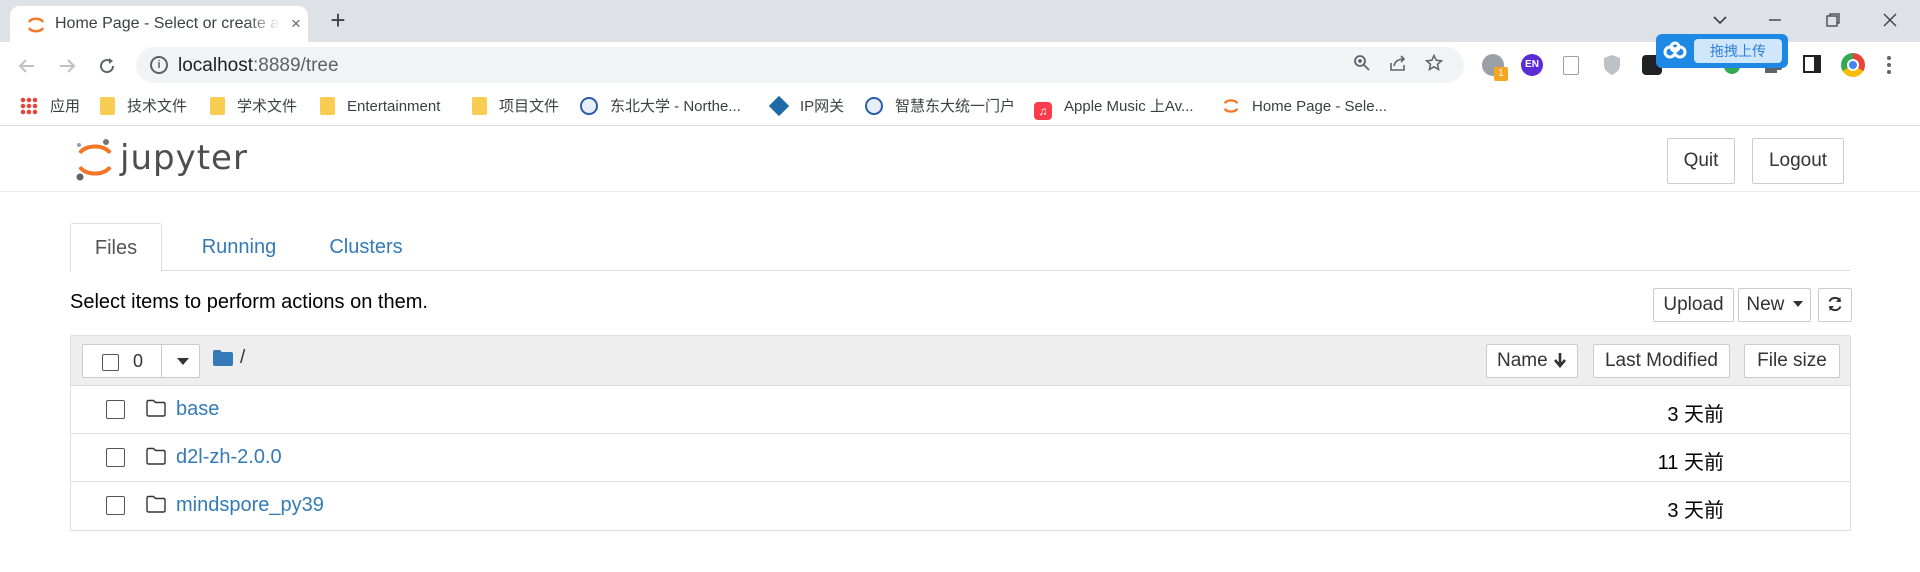  Describe the element at coordinates (1043, 111) in the screenshot. I see `music-icon: ♫` at that location.